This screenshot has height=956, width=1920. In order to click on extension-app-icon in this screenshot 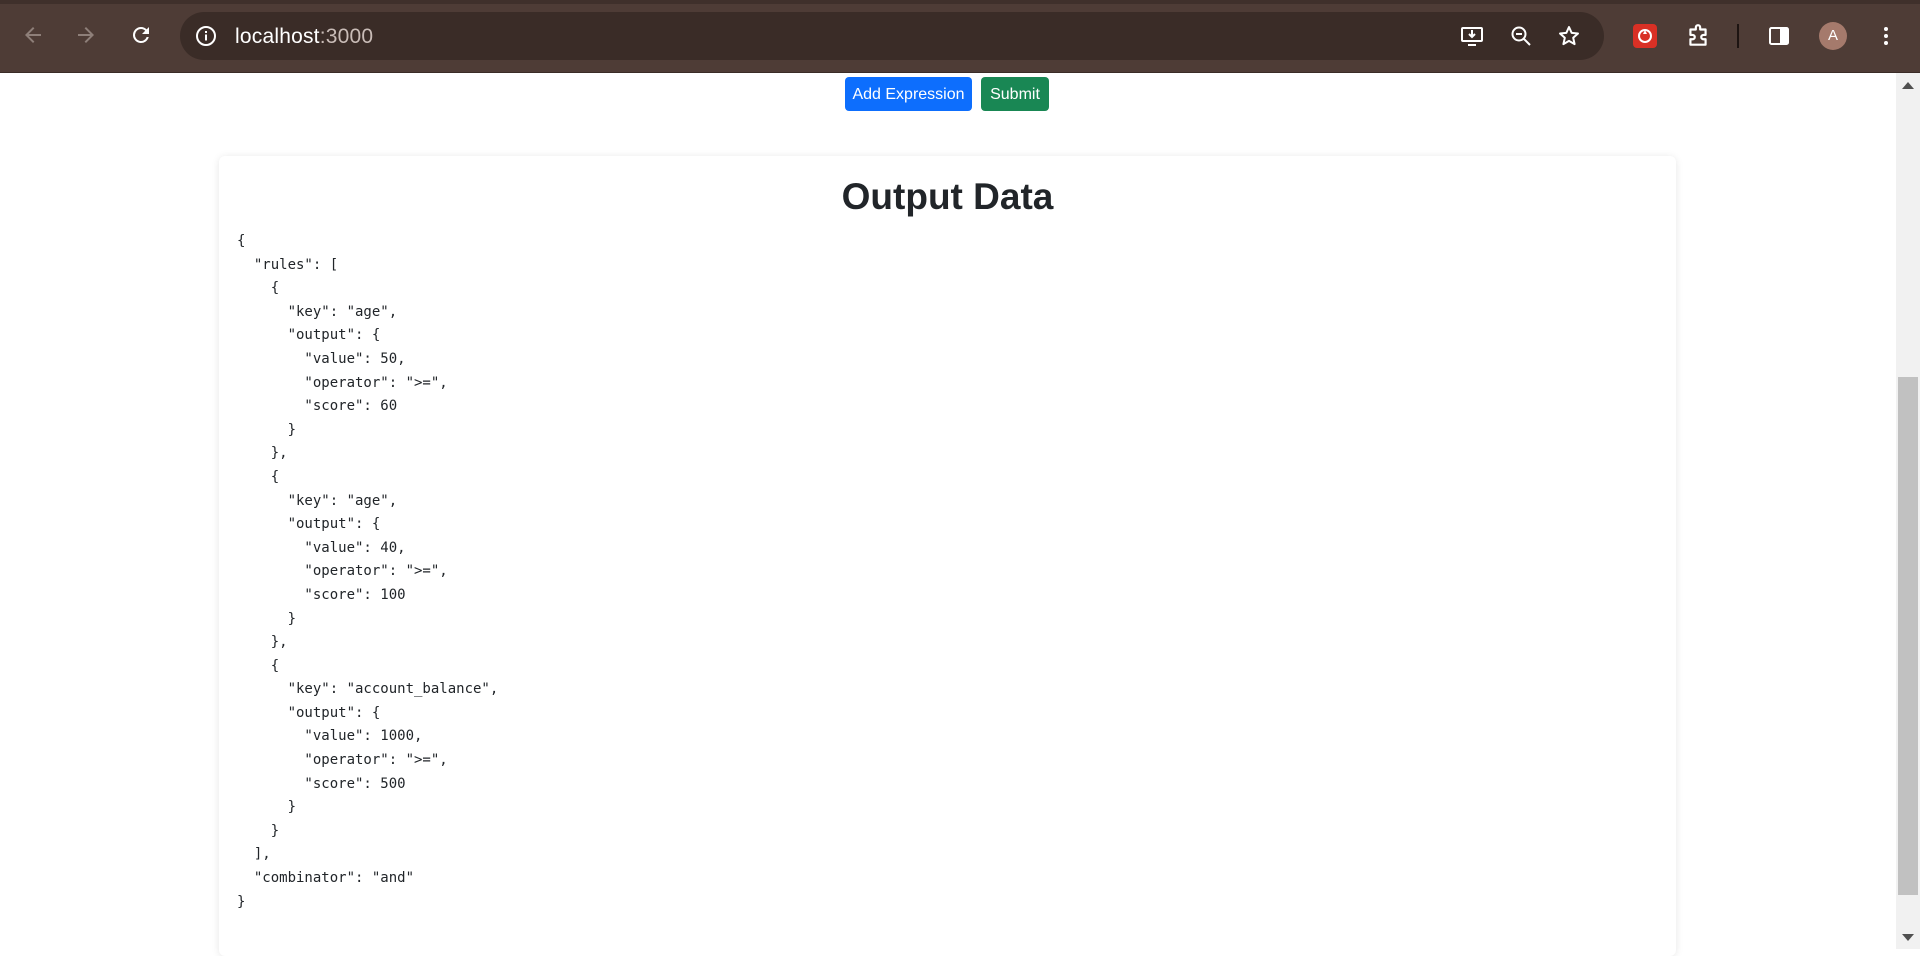, I will do `click(1645, 36)`.